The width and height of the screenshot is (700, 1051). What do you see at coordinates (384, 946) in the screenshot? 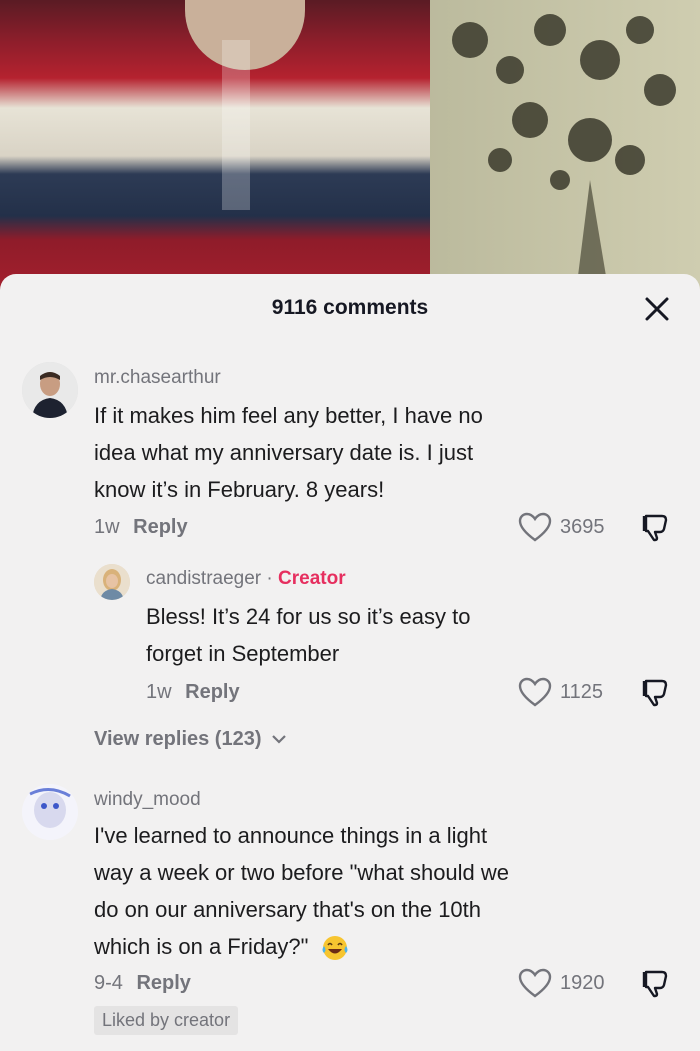
I see `comment-text-line-with-emoji: which is on a Friday?"` at bounding box center [384, 946].